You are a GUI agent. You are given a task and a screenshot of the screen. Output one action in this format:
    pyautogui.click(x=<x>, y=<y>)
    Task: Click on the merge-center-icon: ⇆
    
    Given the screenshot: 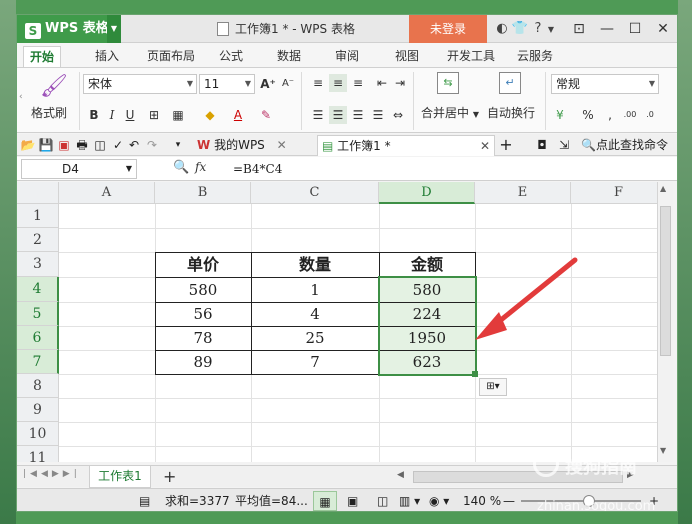 What is the action you would take?
    pyautogui.click(x=448, y=83)
    